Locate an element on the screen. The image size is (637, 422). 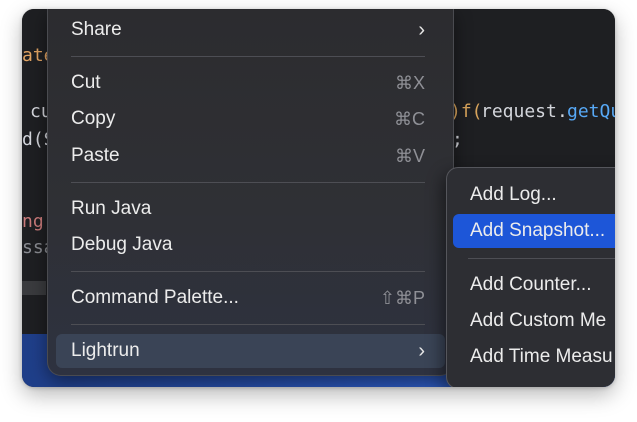
menu-item-copy: Copy ⌘C is located at coordinates (250, 119).